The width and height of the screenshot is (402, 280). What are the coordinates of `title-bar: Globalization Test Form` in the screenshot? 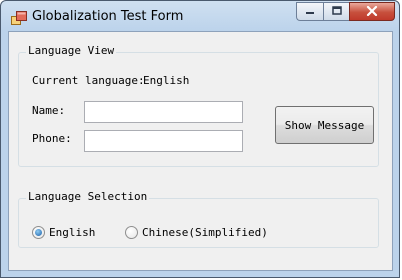 It's located at (201, 17).